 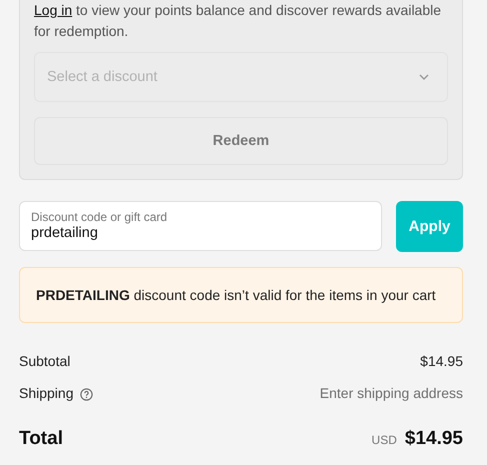 I want to click on currency-code: USD, so click(x=384, y=440).